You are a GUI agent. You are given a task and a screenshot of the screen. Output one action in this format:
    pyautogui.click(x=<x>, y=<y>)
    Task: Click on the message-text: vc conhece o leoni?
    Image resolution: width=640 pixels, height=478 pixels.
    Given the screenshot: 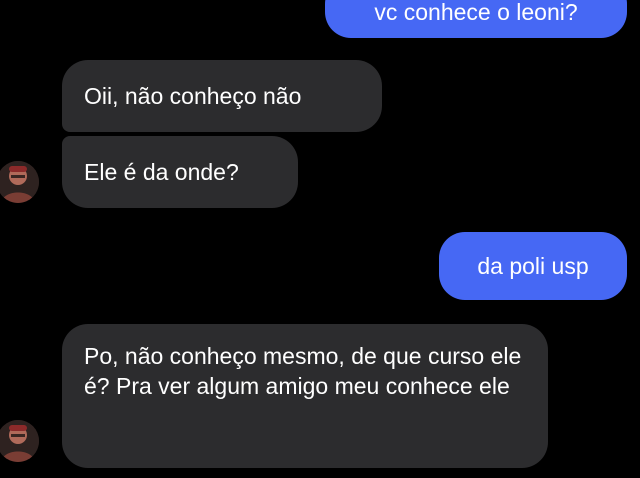 What is the action you would take?
    pyautogui.click(x=476, y=12)
    